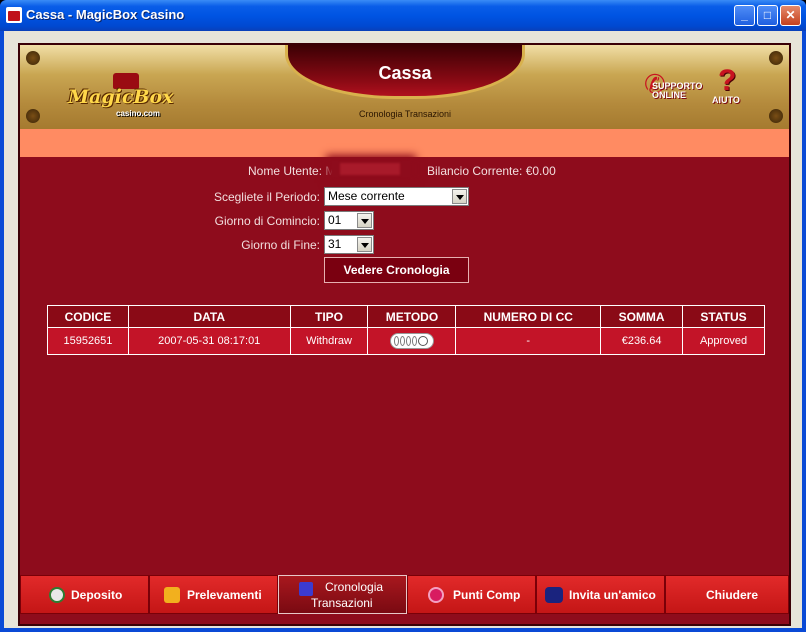  Describe the element at coordinates (172, 595) in the screenshot. I see `withdraw-icon` at that location.